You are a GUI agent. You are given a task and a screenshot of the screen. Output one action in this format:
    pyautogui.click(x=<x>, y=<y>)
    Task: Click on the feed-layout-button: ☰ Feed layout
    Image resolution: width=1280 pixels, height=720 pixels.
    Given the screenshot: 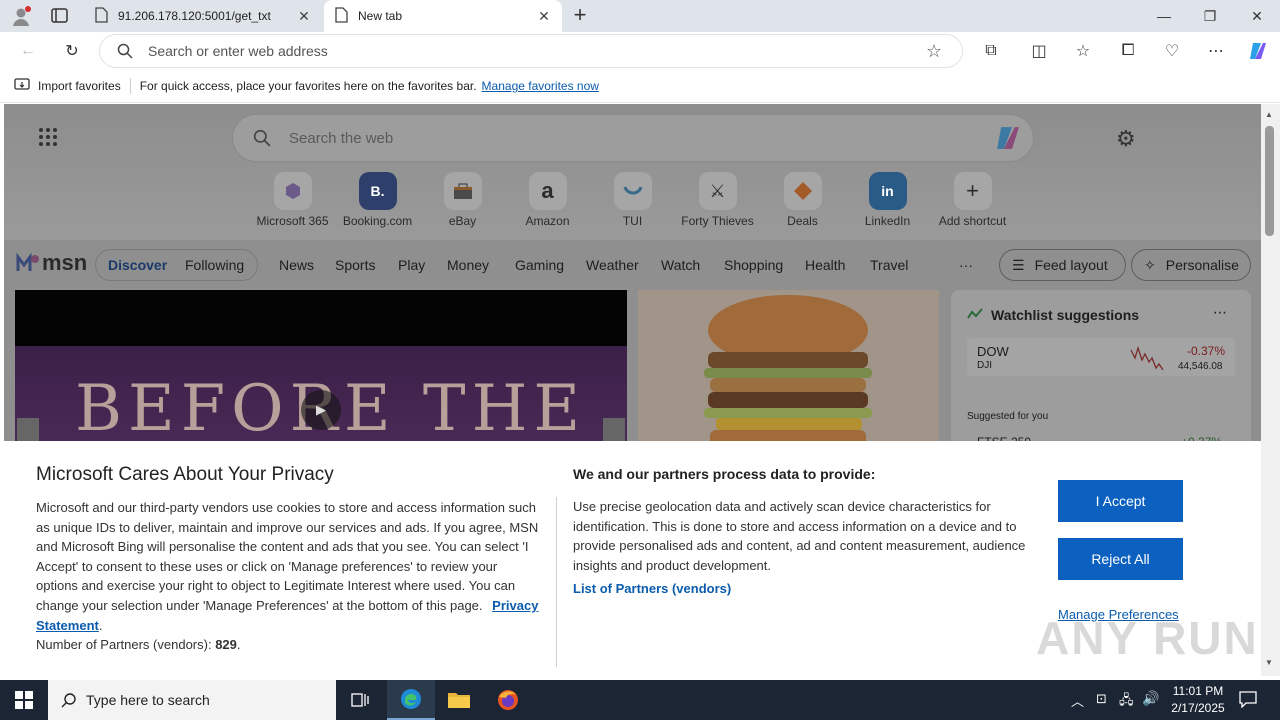 What is the action you would take?
    pyautogui.click(x=1062, y=265)
    